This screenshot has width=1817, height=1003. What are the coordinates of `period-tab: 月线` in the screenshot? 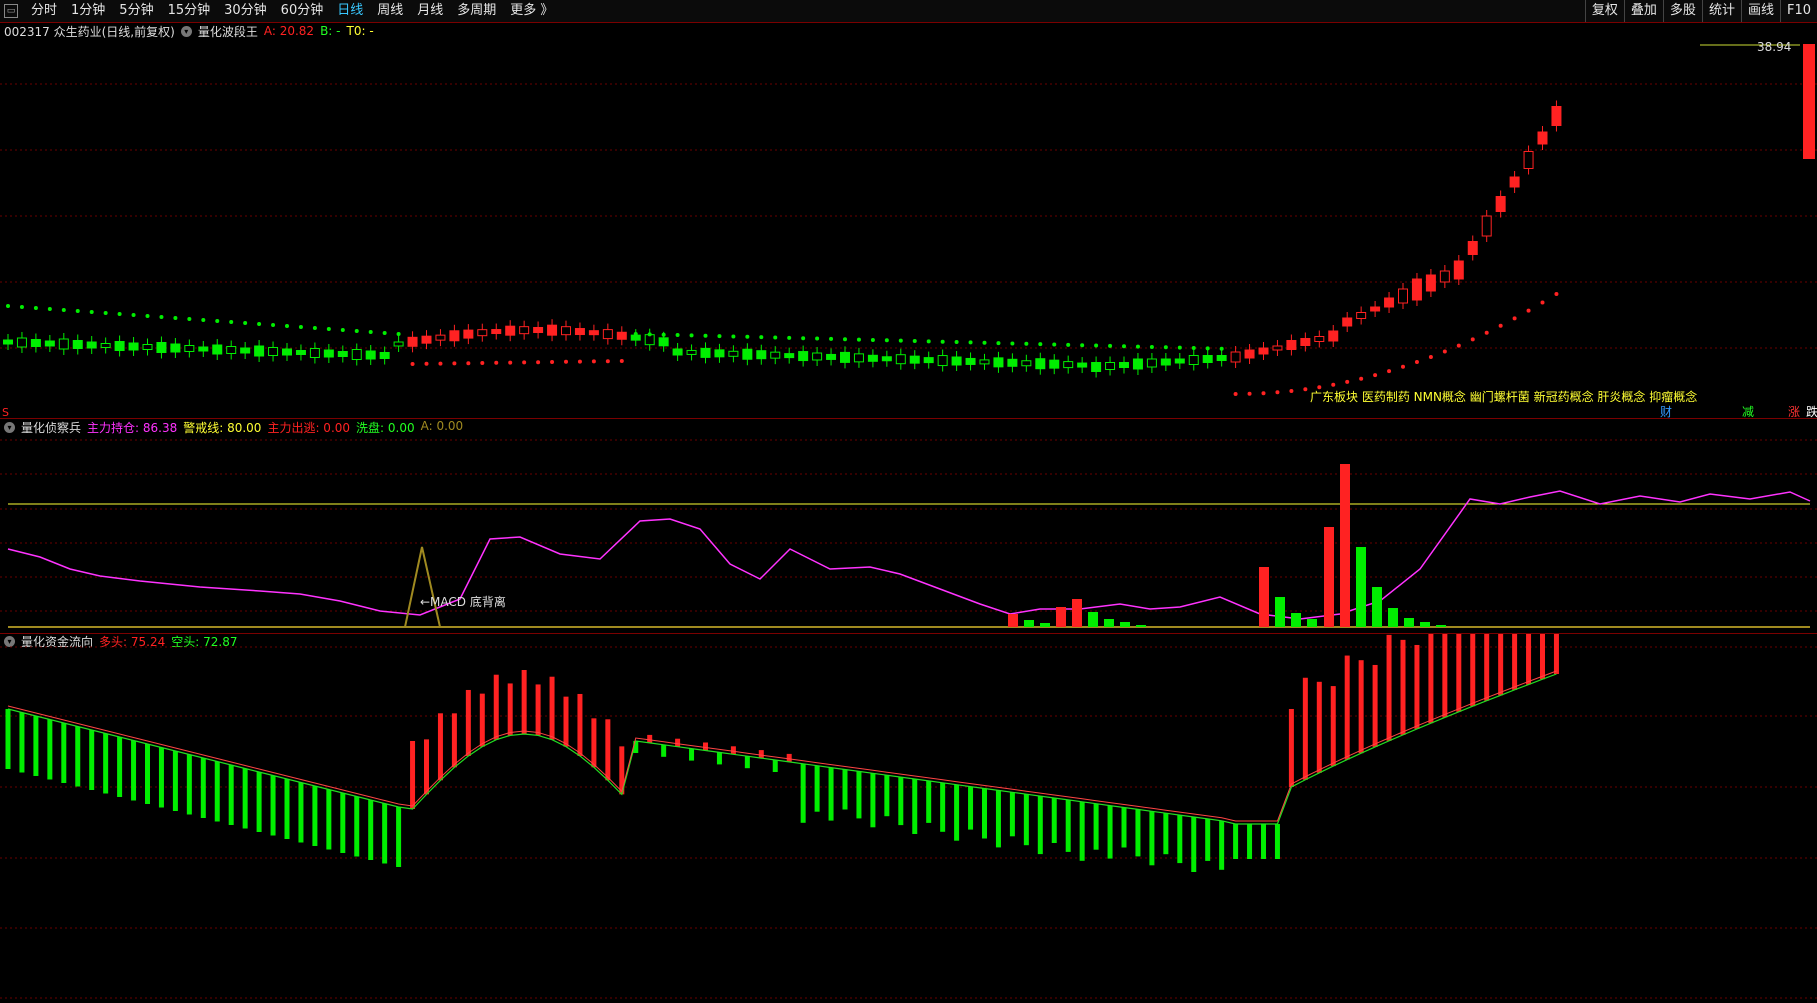 It's located at (430, 11).